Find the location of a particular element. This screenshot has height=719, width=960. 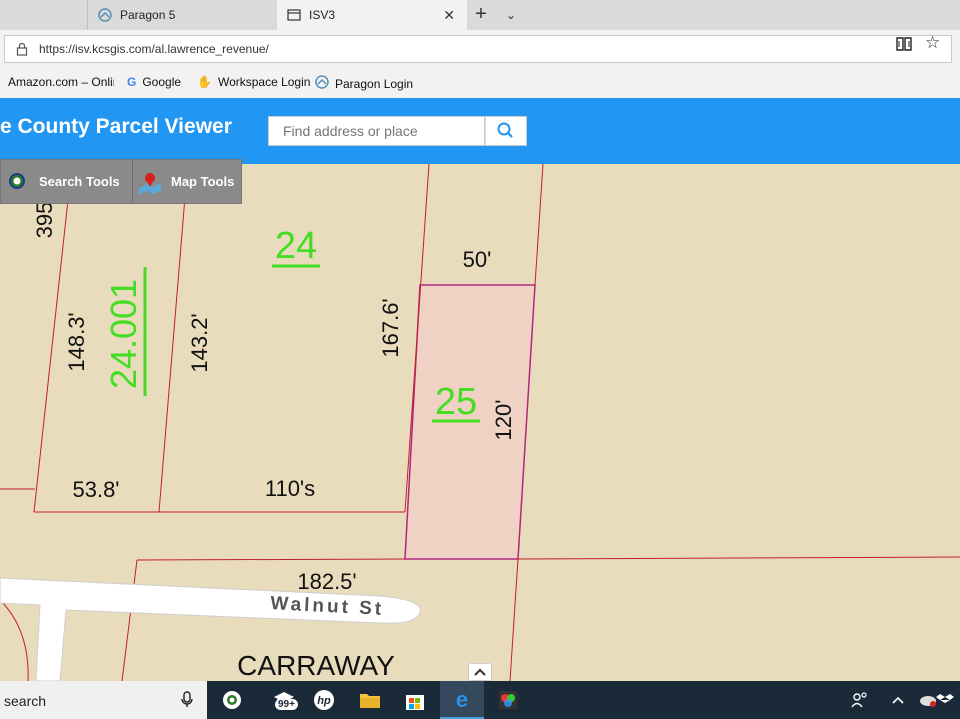

dimension-label: 395 is located at coordinates (44, 220).